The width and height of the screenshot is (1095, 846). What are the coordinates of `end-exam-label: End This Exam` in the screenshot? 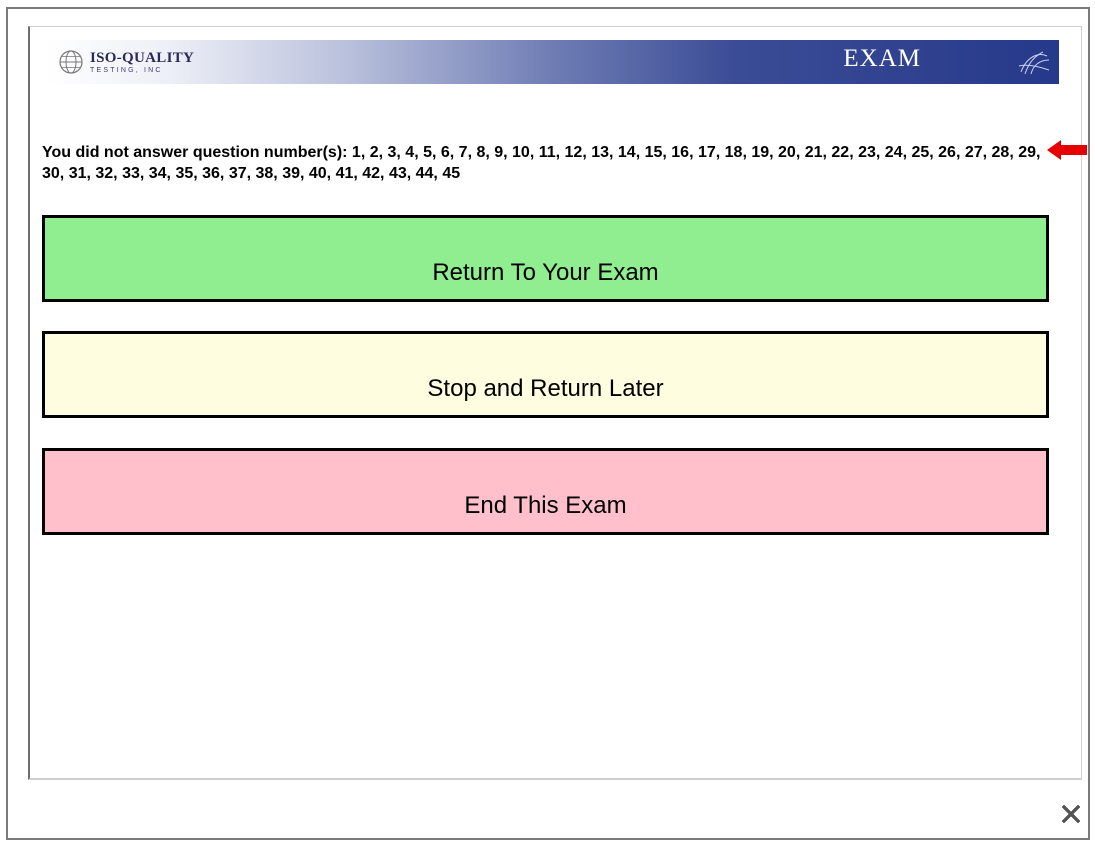 It's located at (545, 505).